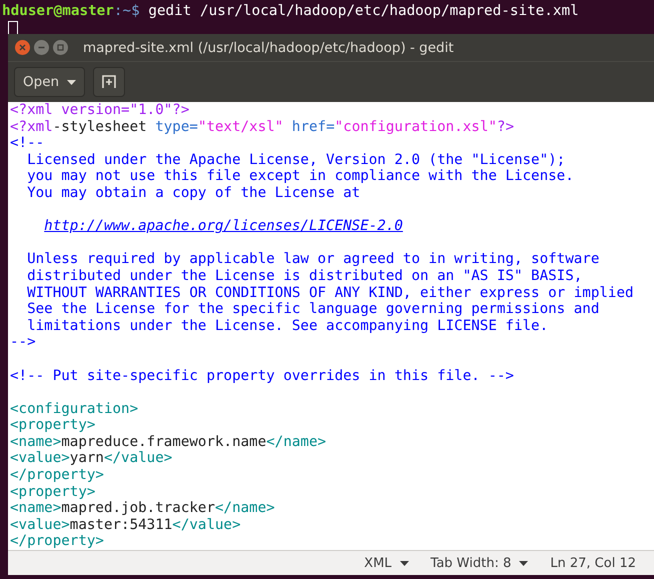 This screenshot has width=654, height=579. What do you see at coordinates (593, 563) in the screenshot?
I see `cursor-position: Ln 27, Col 12` at bounding box center [593, 563].